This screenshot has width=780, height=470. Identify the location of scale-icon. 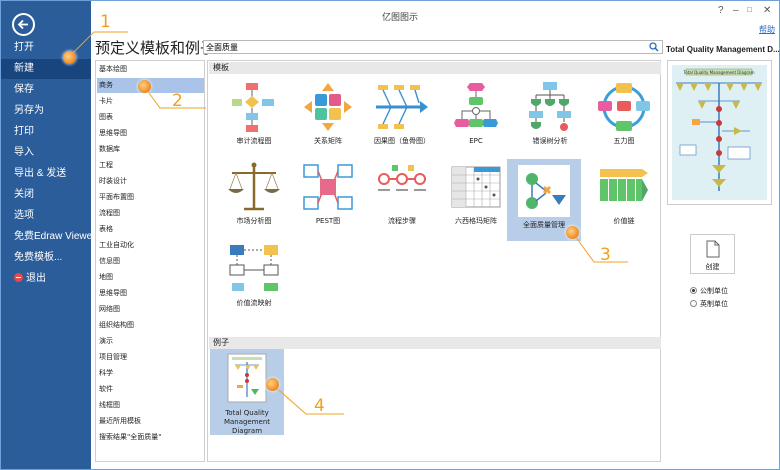
(254, 186).